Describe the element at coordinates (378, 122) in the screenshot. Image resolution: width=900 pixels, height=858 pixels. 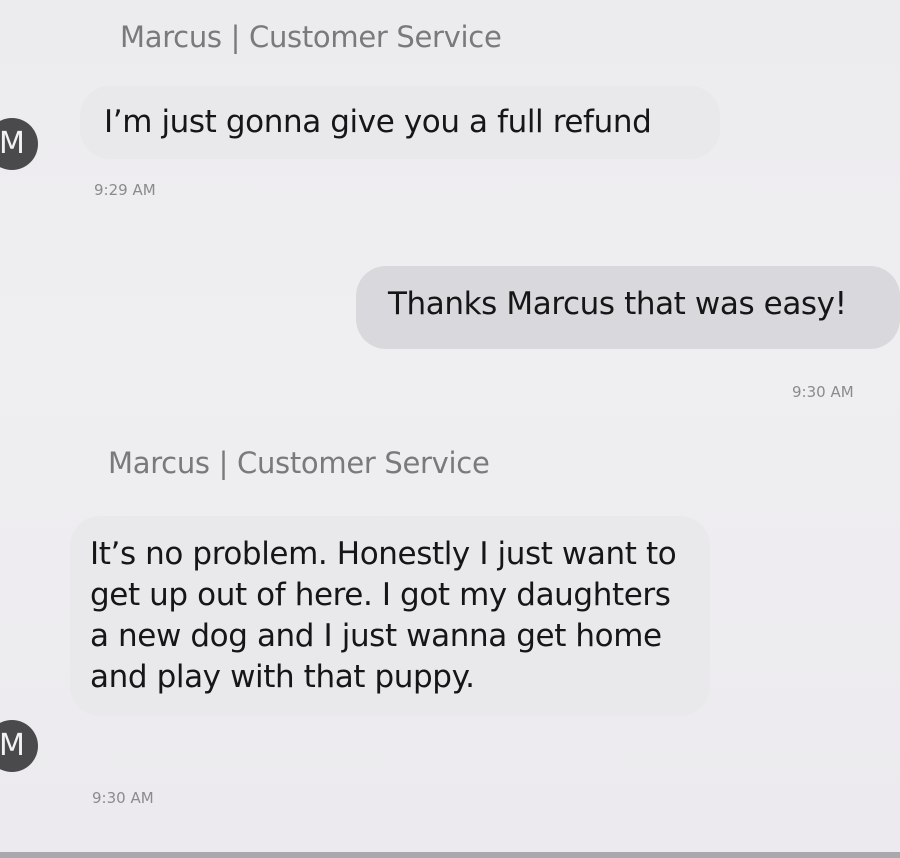
I see `message-text: I’m just gonna give you a full refund` at that location.